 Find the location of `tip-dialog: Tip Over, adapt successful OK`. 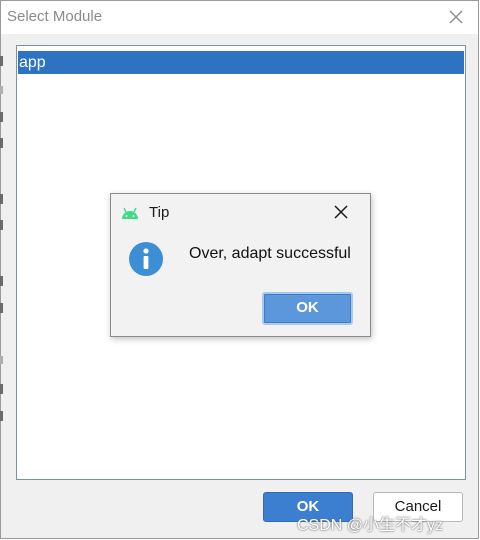

tip-dialog: Tip Over, adapt successful OK is located at coordinates (240, 265).